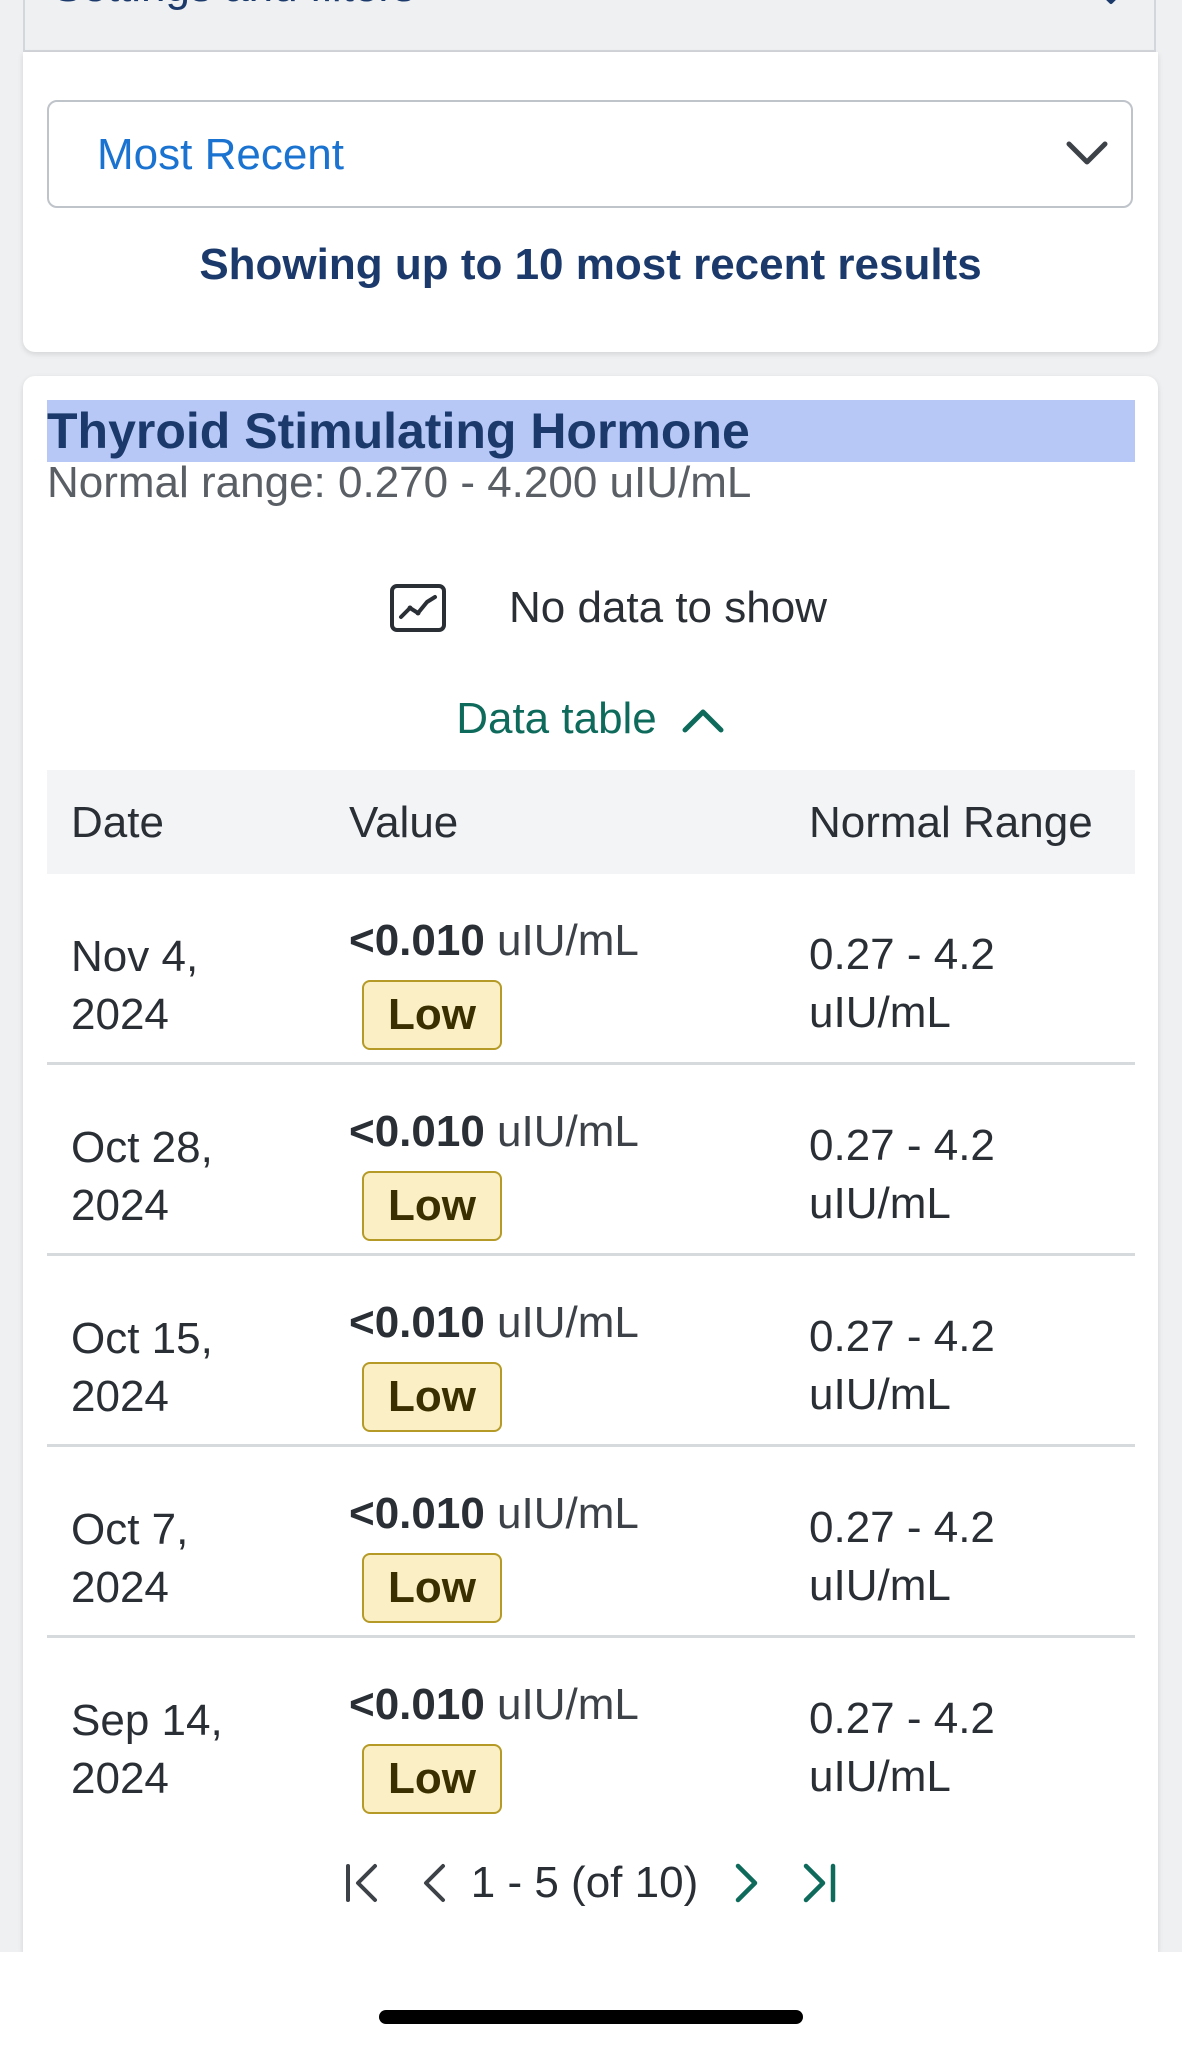  I want to click on no-data-message: No data to show, so click(608, 608).